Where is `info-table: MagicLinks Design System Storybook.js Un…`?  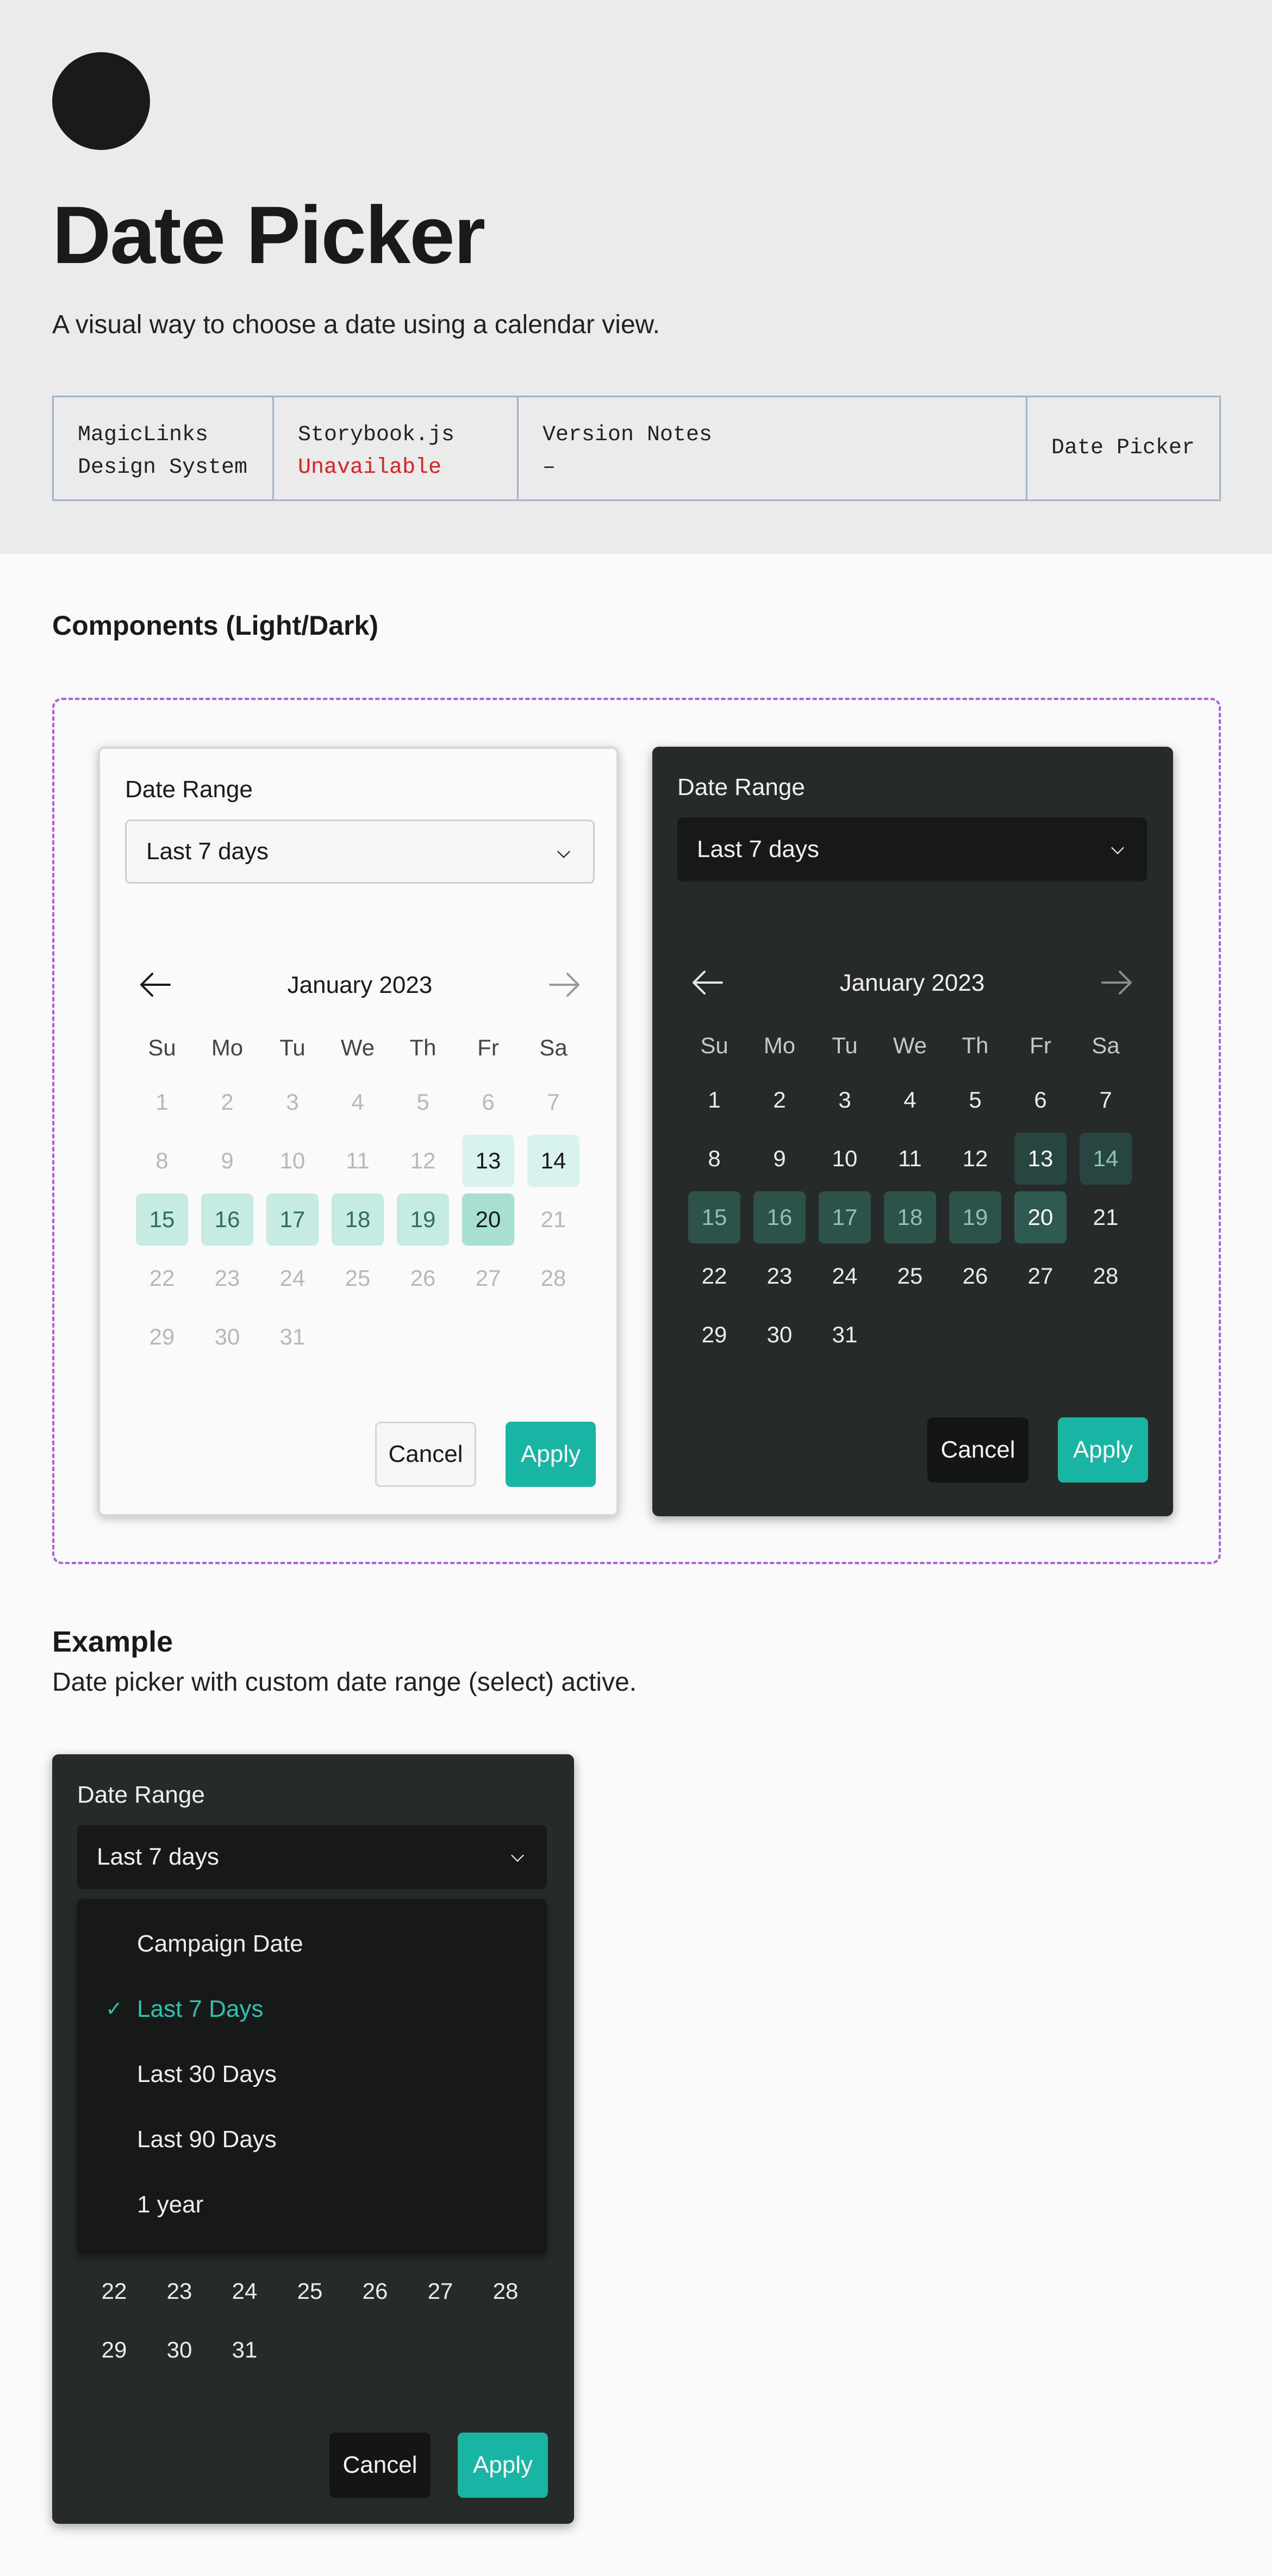
info-table: MagicLinks Design System Storybook.js Un… is located at coordinates (636, 448).